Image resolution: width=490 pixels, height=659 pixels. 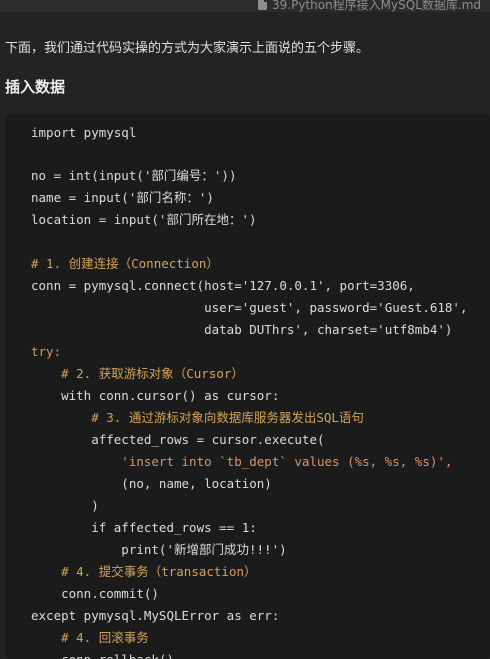 What do you see at coordinates (90, 637) in the screenshot?
I see `code-comment: # 4. 回滚事务` at bounding box center [90, 637].